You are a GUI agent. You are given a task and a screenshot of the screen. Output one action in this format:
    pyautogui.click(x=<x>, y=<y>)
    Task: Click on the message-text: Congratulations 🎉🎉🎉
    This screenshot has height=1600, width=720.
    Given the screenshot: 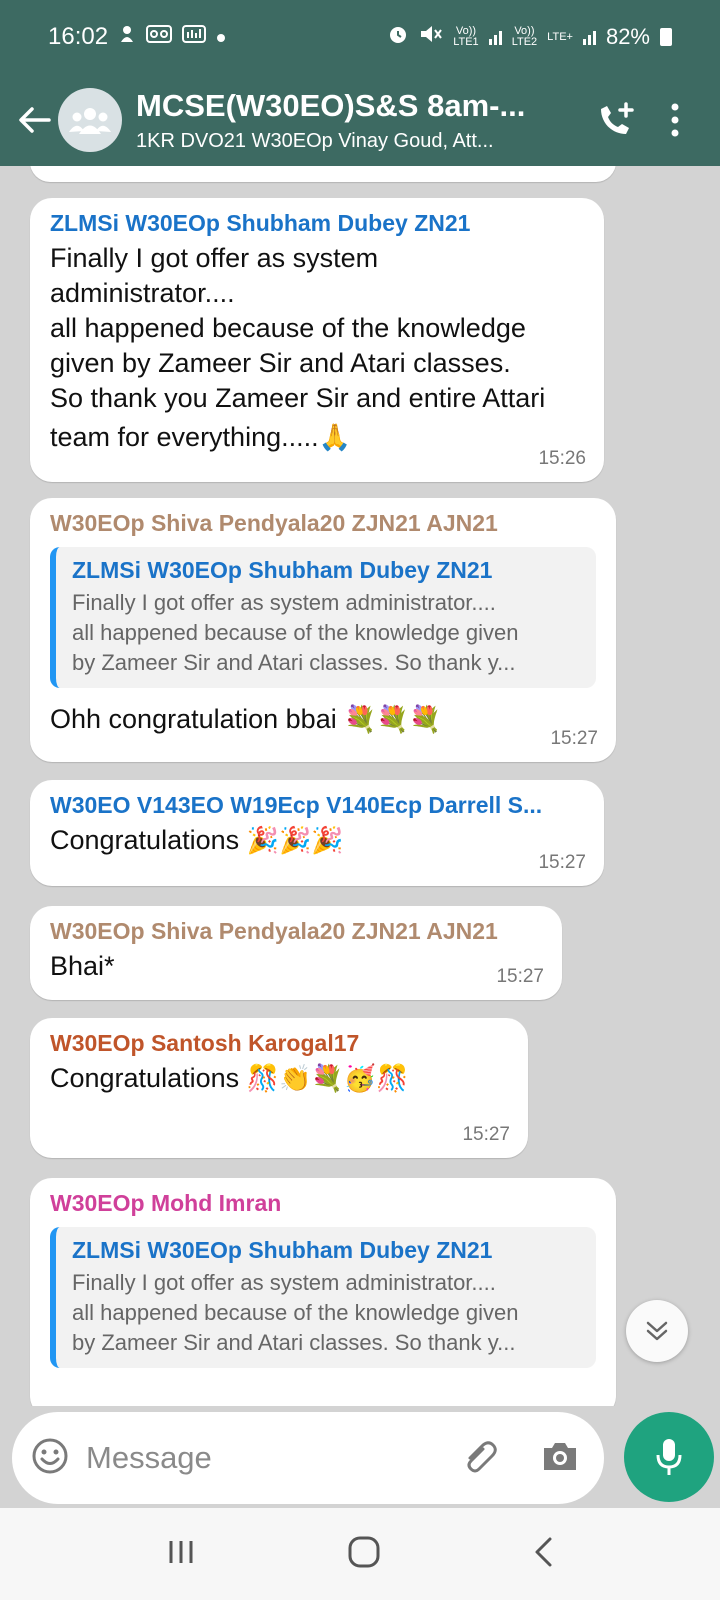 What is the action you would take?
    pyautogui.click(x=317, y=840)
    